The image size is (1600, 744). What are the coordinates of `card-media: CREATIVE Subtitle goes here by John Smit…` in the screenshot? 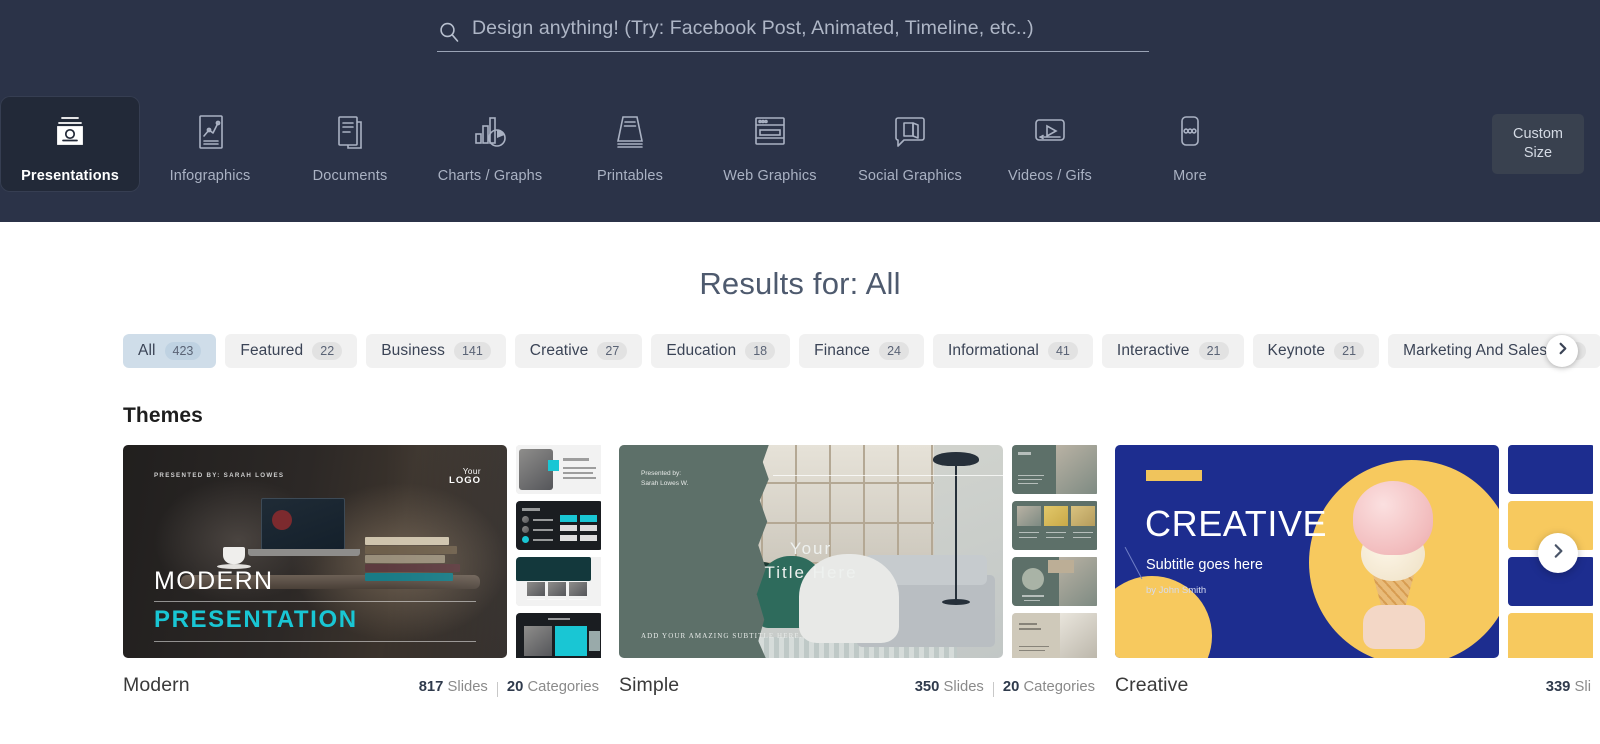 It's located at (1354, 551).